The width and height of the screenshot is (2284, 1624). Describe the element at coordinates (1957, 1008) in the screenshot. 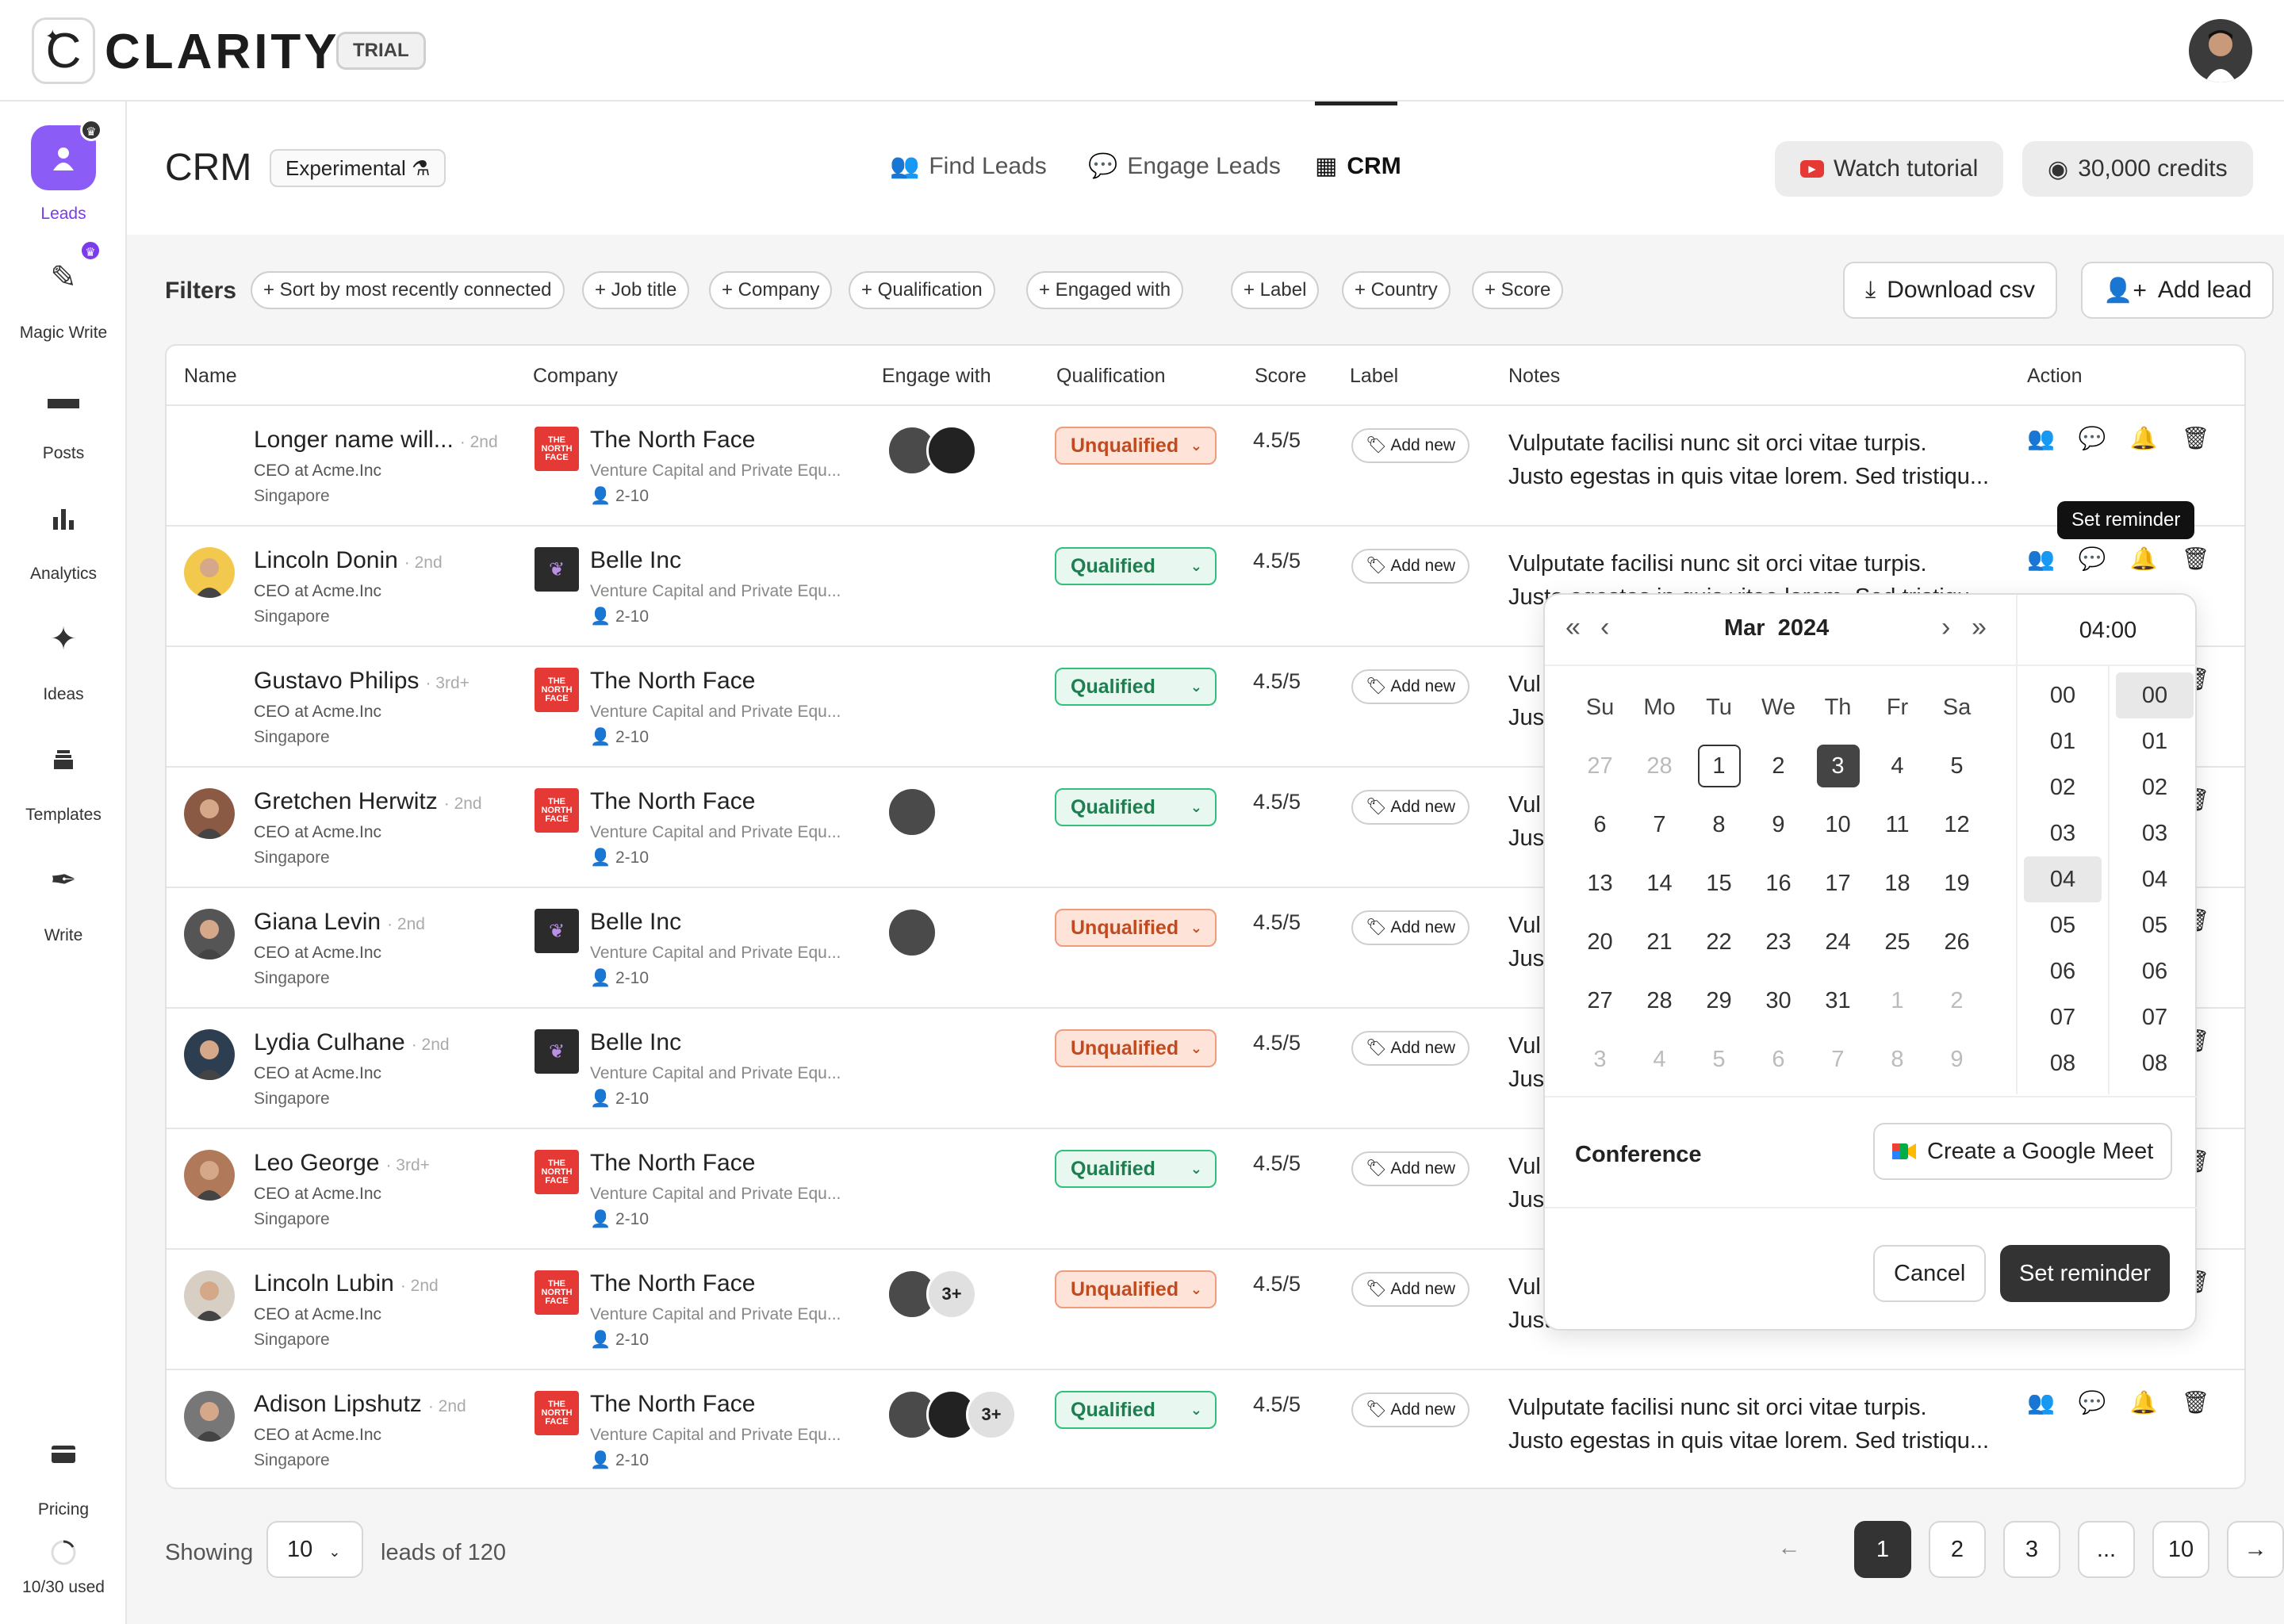

I see `calendar-day: 2` at that location.